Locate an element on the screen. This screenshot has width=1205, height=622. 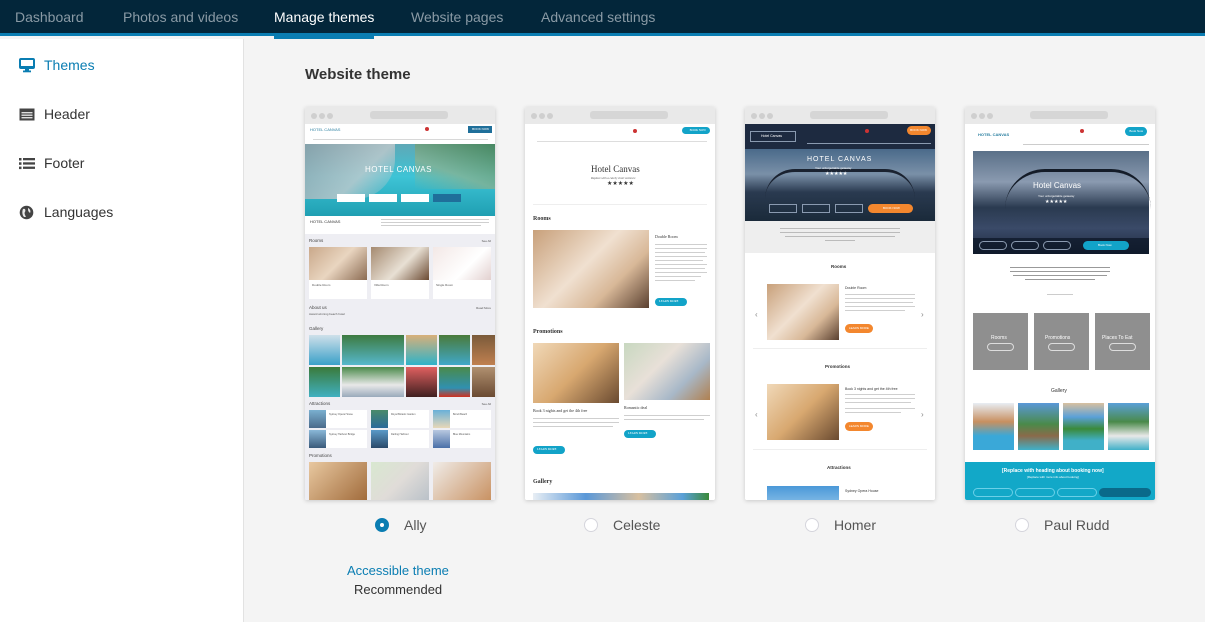
sidebar-item-themes: Themes is located at coordinates (56, 65).